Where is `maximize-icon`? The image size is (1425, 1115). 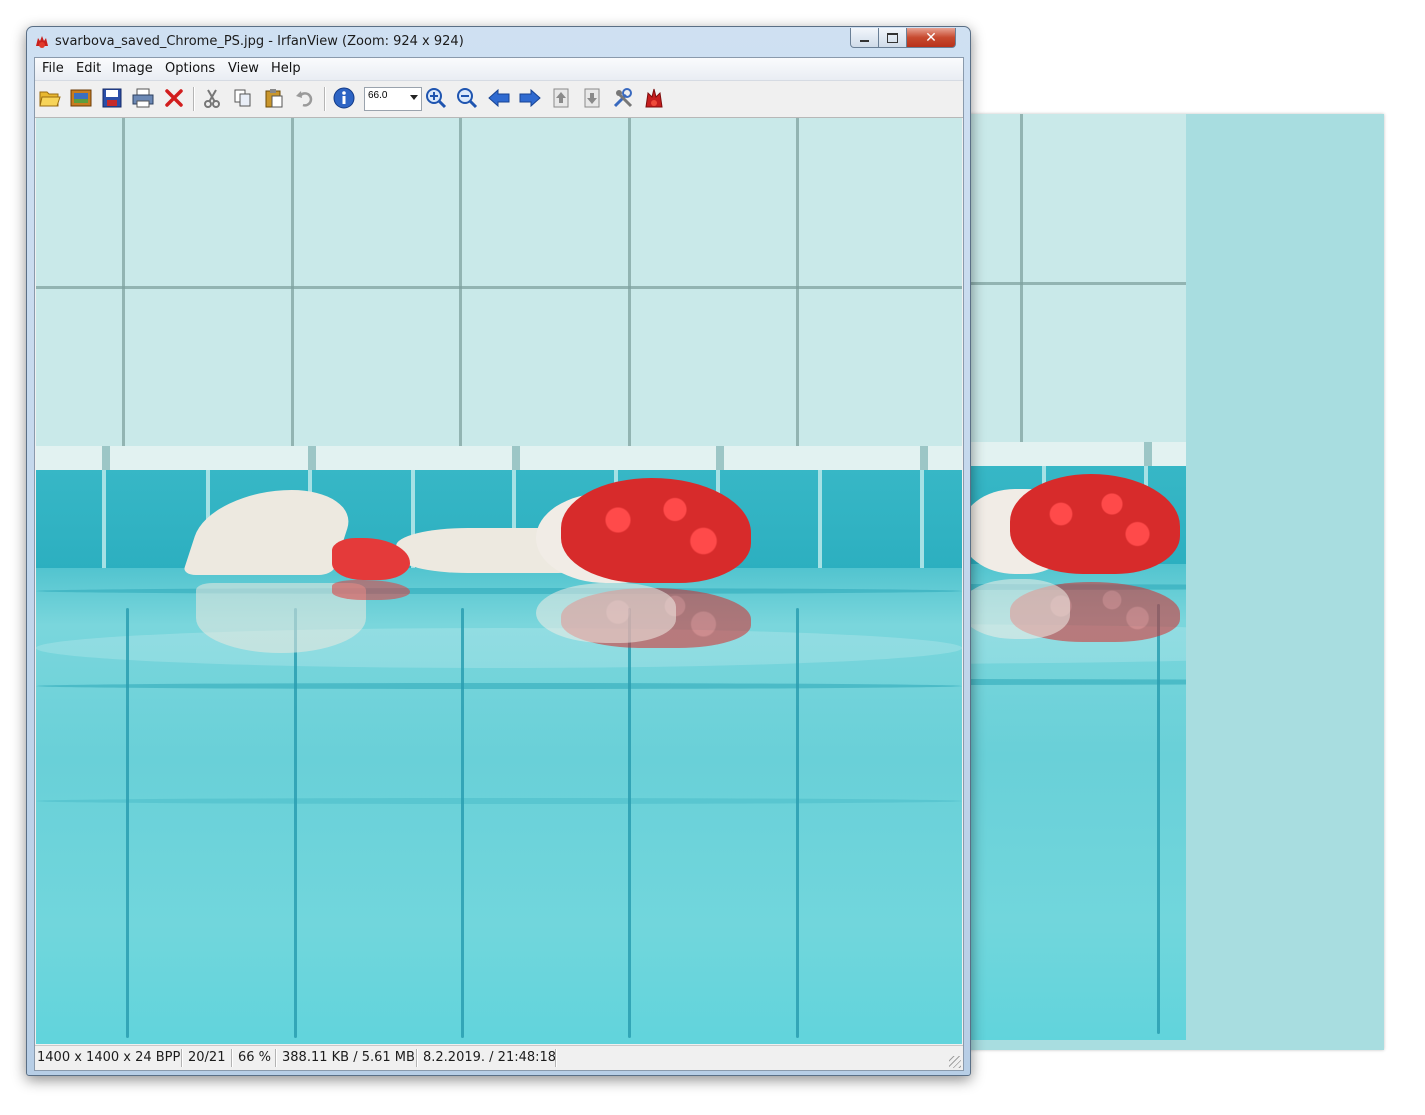
maximize-icon is located at coordinates (892, 37).